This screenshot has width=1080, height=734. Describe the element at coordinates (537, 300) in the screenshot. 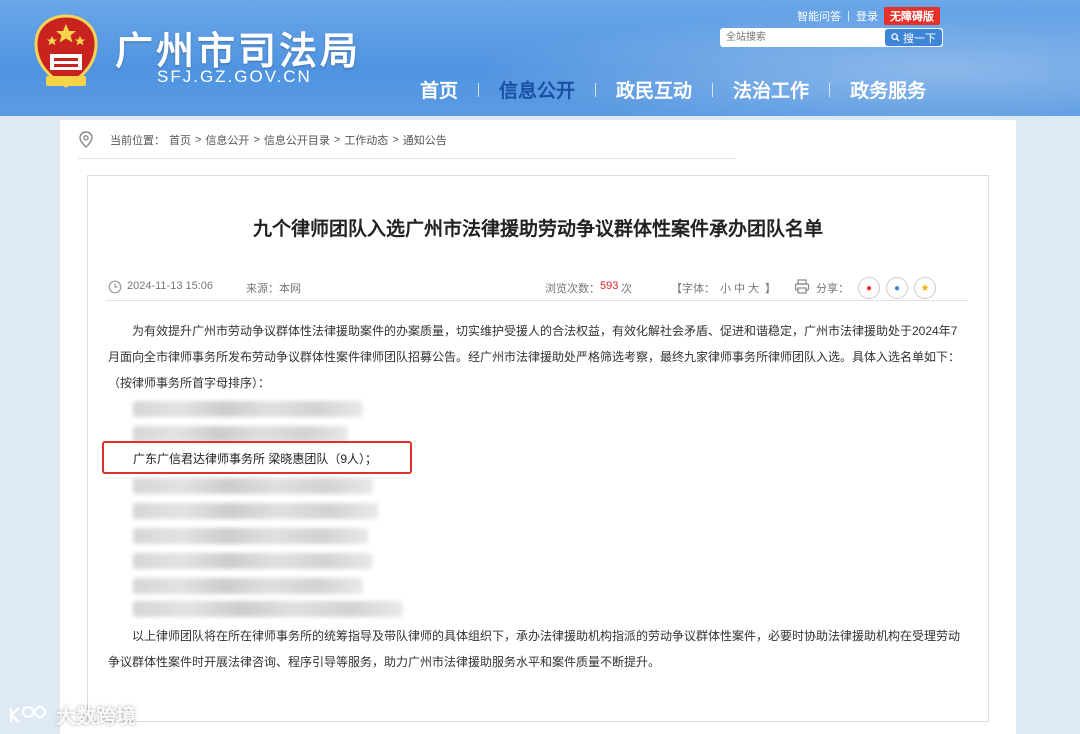

I see `meta-divider` at that location.